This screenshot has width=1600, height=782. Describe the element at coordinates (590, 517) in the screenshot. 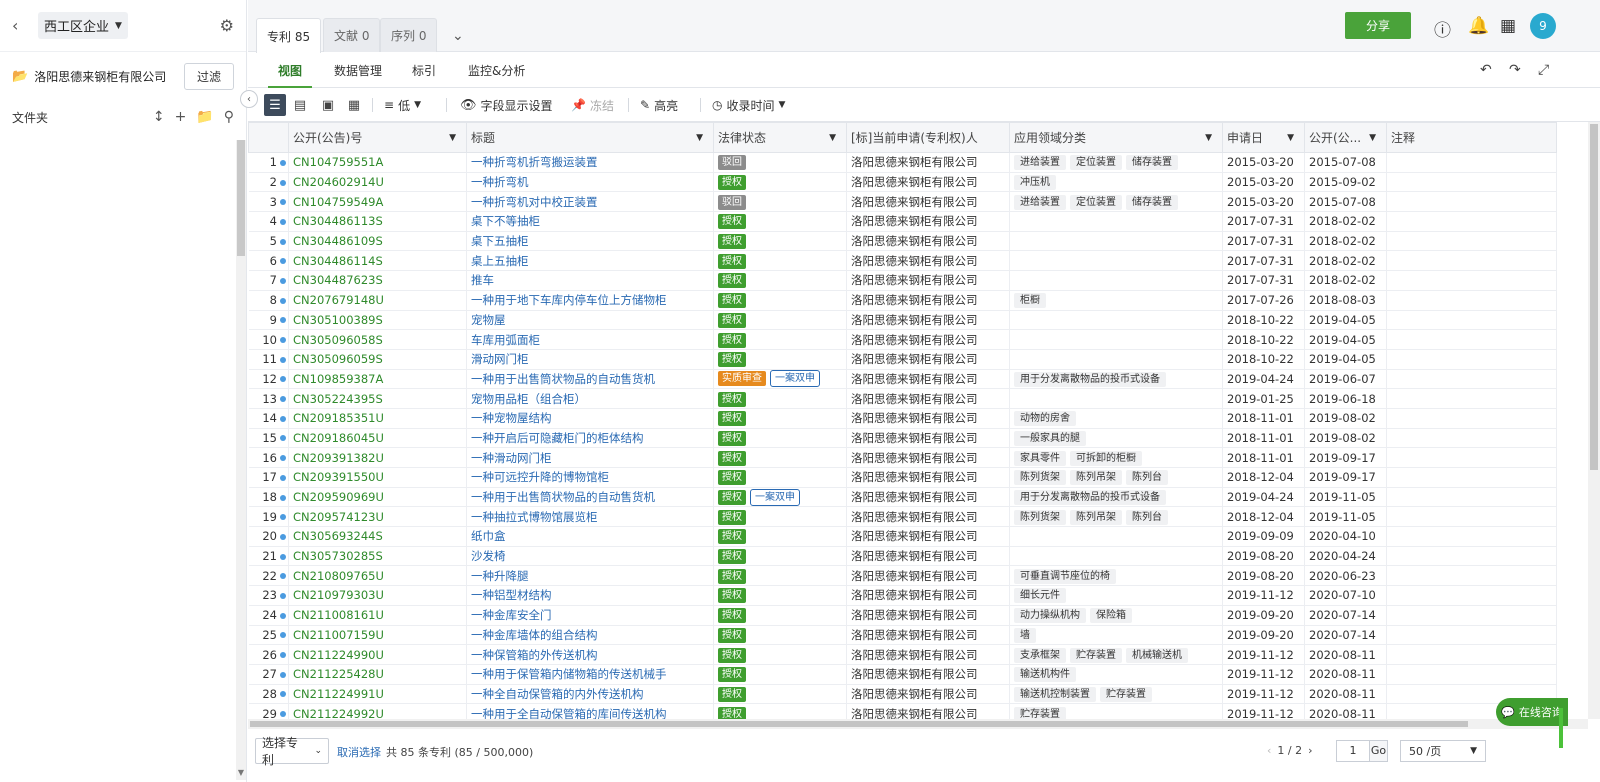

I see `patent-title-link: 一种抽拉式博物馆展览柜` at that location.